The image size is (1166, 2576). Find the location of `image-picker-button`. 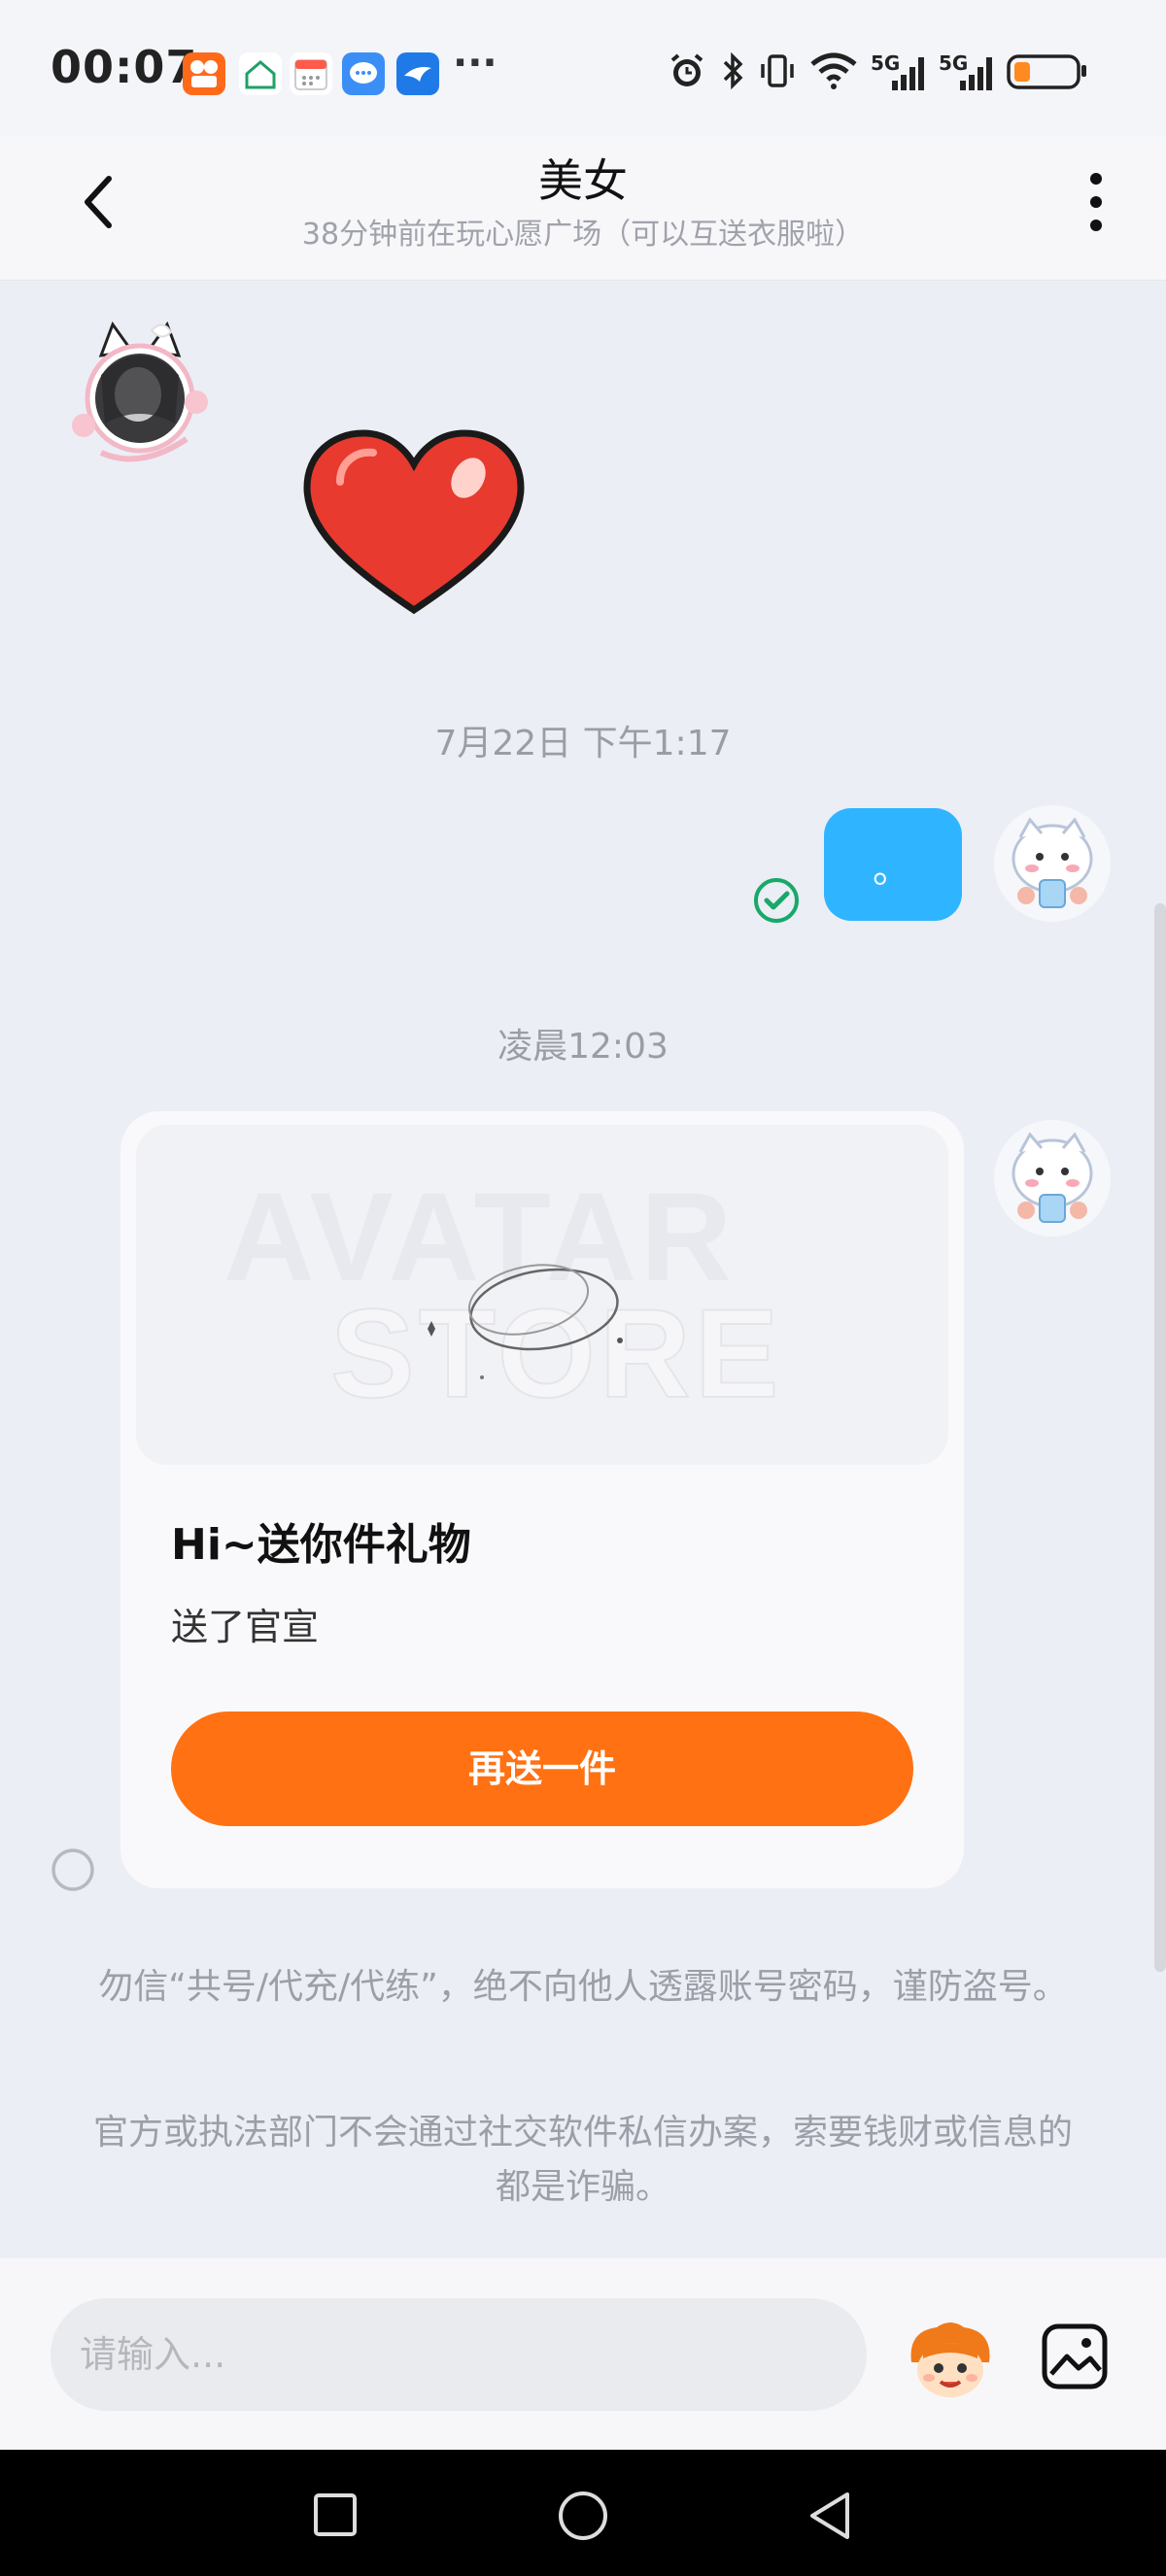

image-picker-button is located at coordinates (1075, 2356).